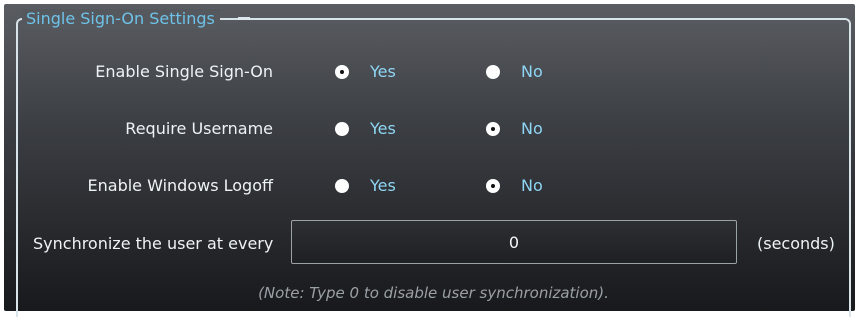 The image size is (859, 317). I want to click on sync-unit-label: (seconds), so click(796, 243).